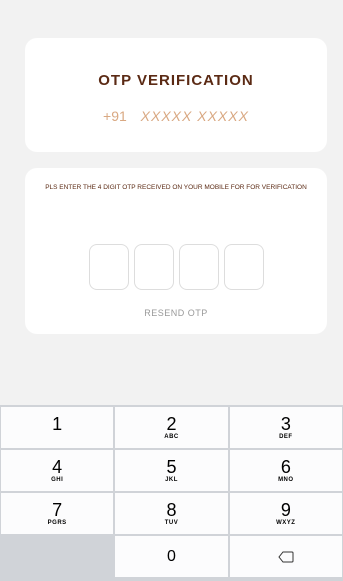  What do you see at coordinates (286, 479) in the screenshot?
I see `key-letters: MNO` at bounding box center [286, 479].